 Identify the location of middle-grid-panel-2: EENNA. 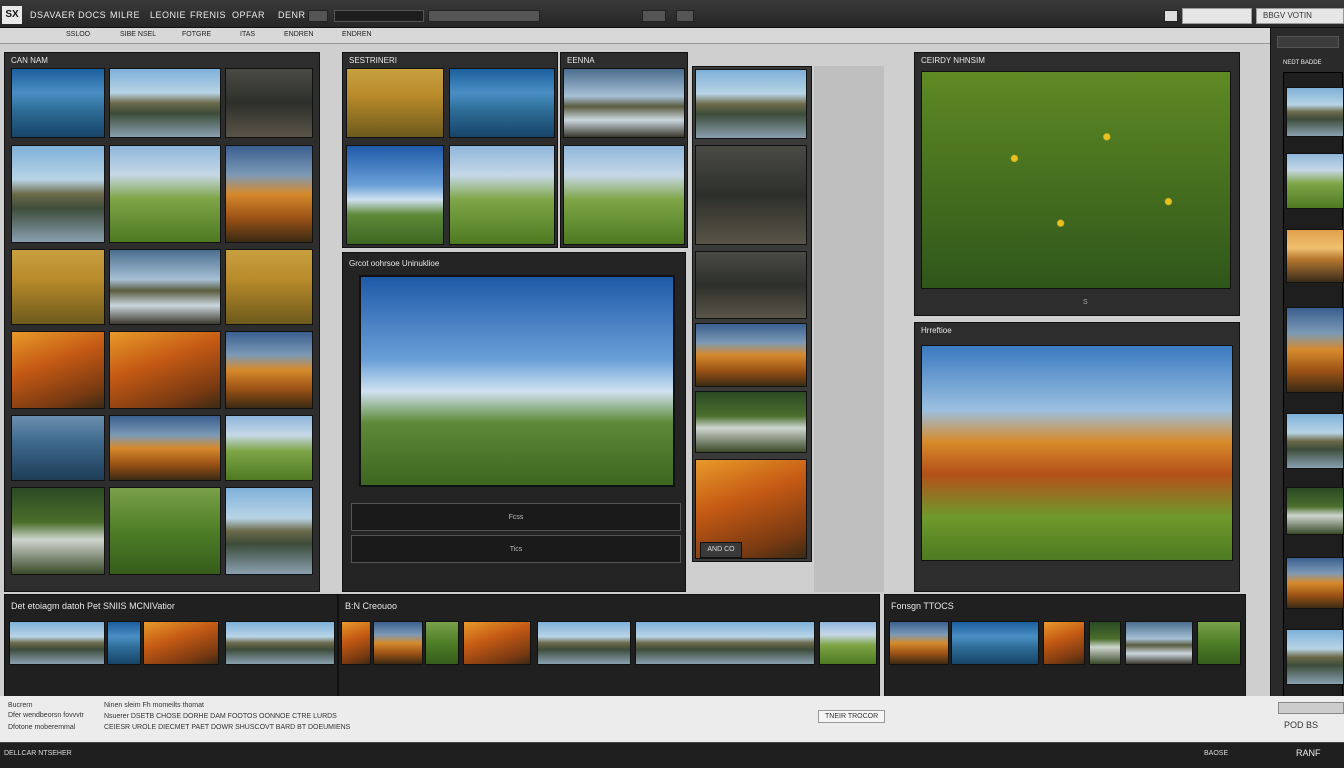
(624, 150).